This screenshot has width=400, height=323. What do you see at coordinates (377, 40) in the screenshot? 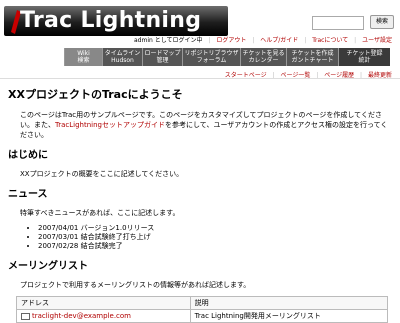
I see `preferences-link: ユーザ設定` at bounding box center [377, 40].